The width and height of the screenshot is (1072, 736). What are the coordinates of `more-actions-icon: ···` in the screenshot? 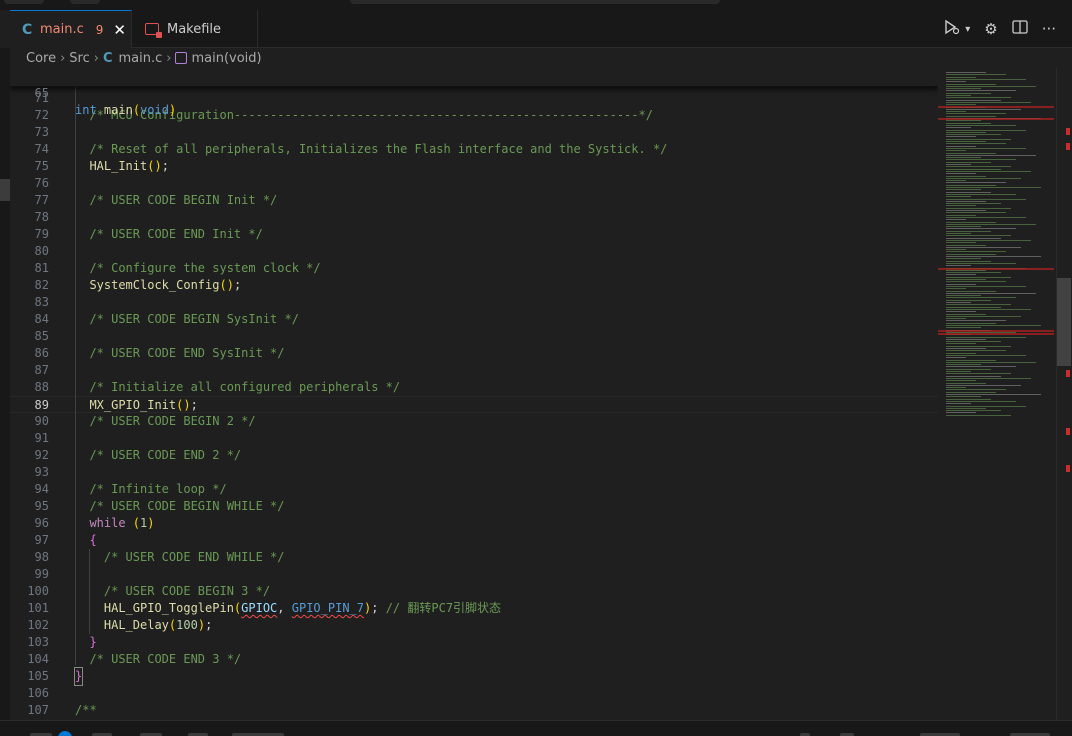 It's located at (1049, 29).